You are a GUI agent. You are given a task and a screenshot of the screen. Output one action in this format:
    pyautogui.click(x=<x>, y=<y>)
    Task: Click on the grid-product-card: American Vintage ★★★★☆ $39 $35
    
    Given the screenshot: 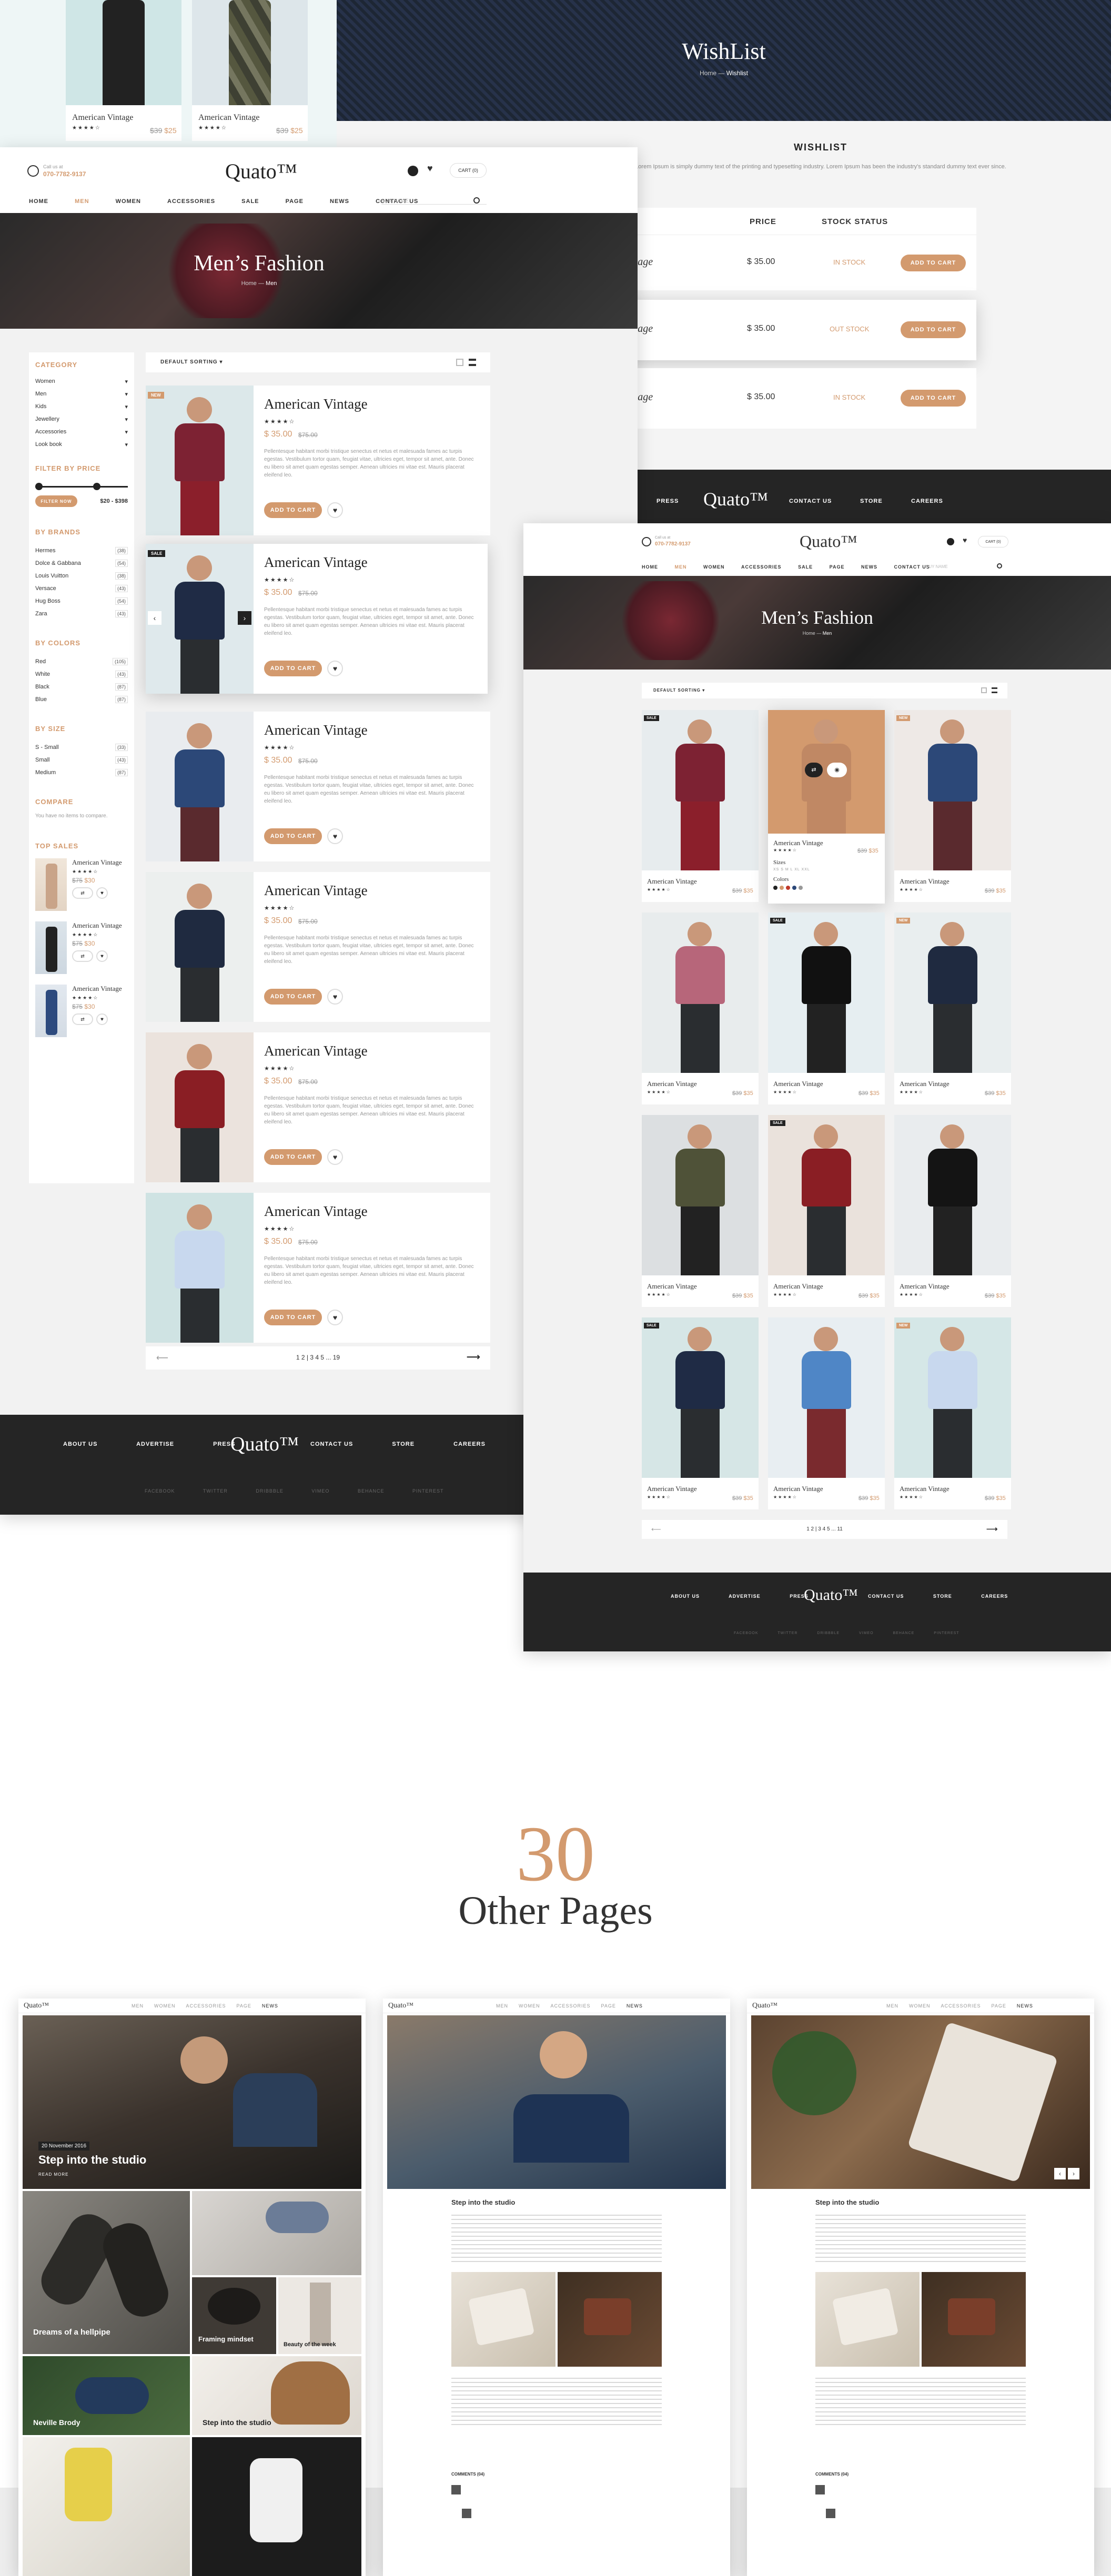 What is the action you would take?
    pyautogui.click(x=700, y=1008)
    